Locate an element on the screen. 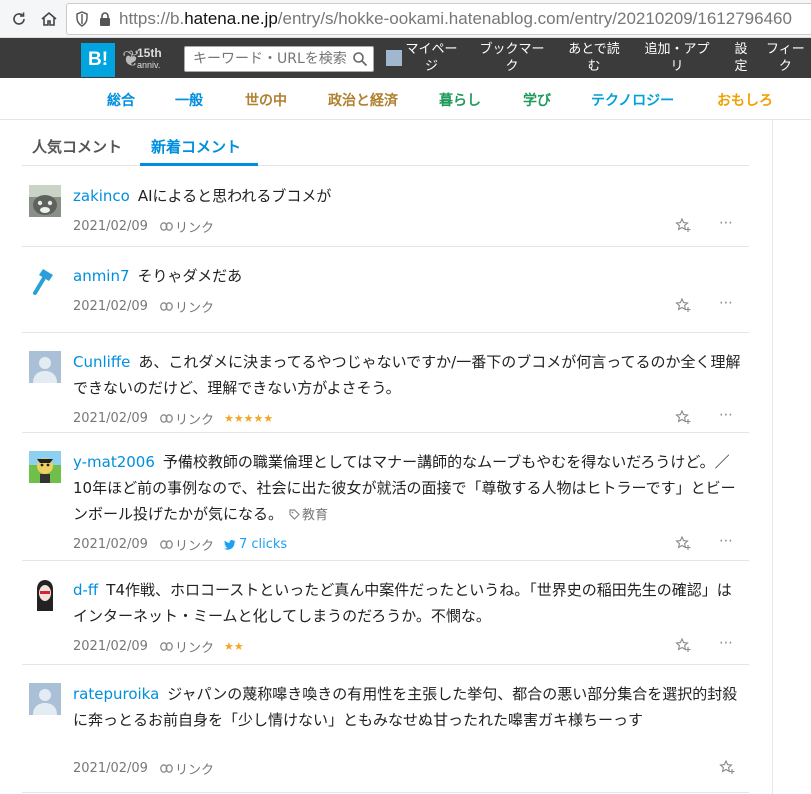 Image resolution: width=811 pixels, height=794 pixels. sidebar-divider is located at coordinates (772, 457).